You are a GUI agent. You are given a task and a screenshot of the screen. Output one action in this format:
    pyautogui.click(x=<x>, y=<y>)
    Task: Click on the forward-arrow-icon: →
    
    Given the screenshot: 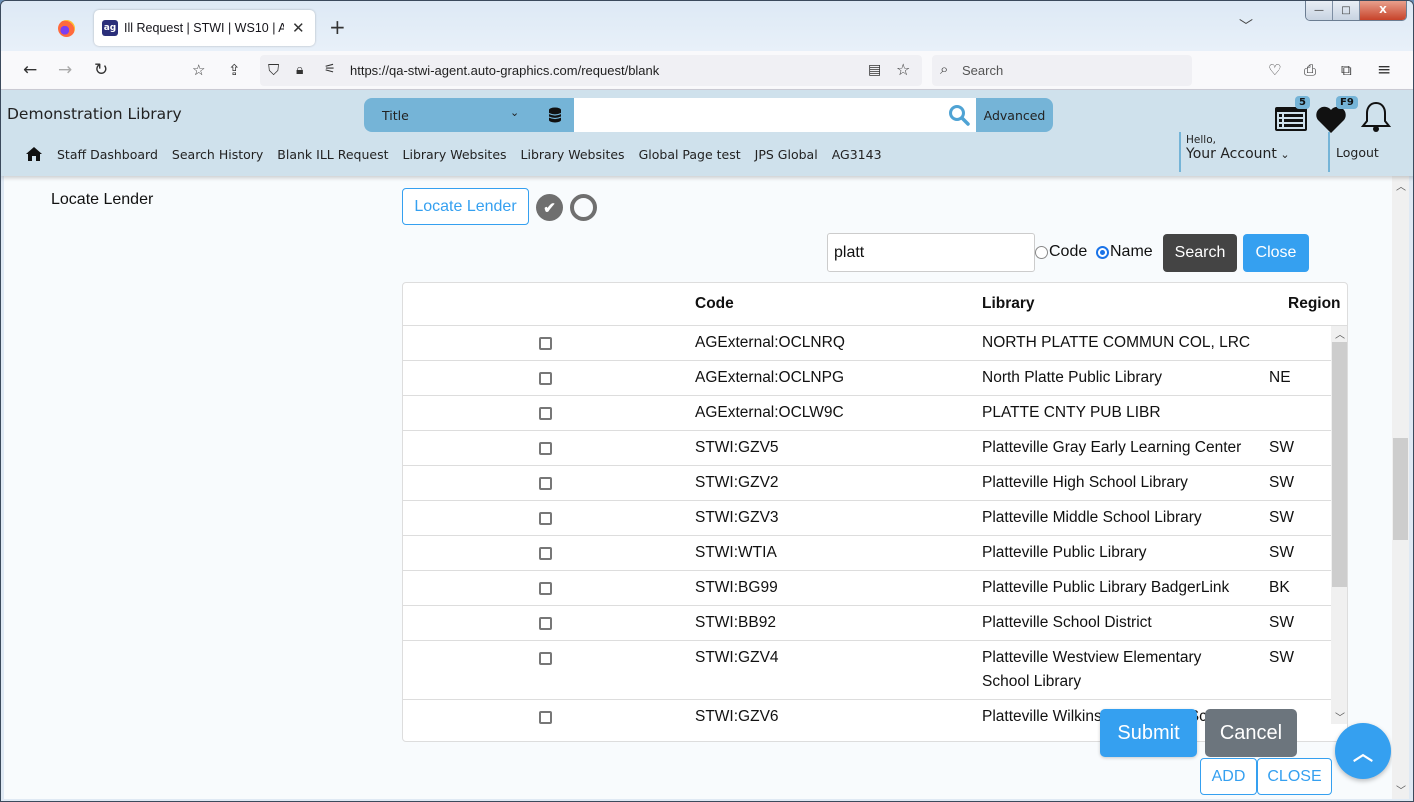 What is the action you would take?
    pyautogui.click(x=65, y=70)
    